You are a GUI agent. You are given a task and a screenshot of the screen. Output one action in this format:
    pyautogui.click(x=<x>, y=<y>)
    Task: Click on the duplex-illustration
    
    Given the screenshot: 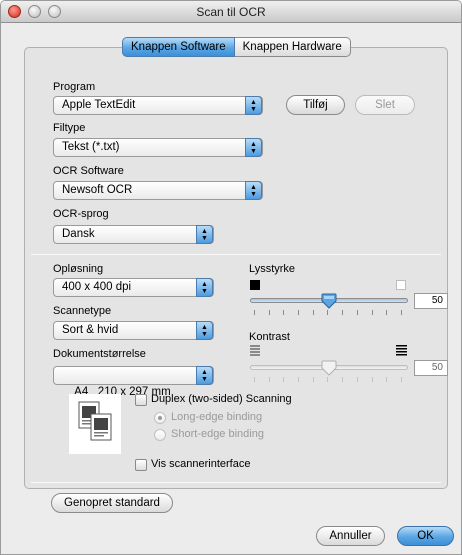 What is the action you would take?
    pyautogui.click(x=95, y=424)
    